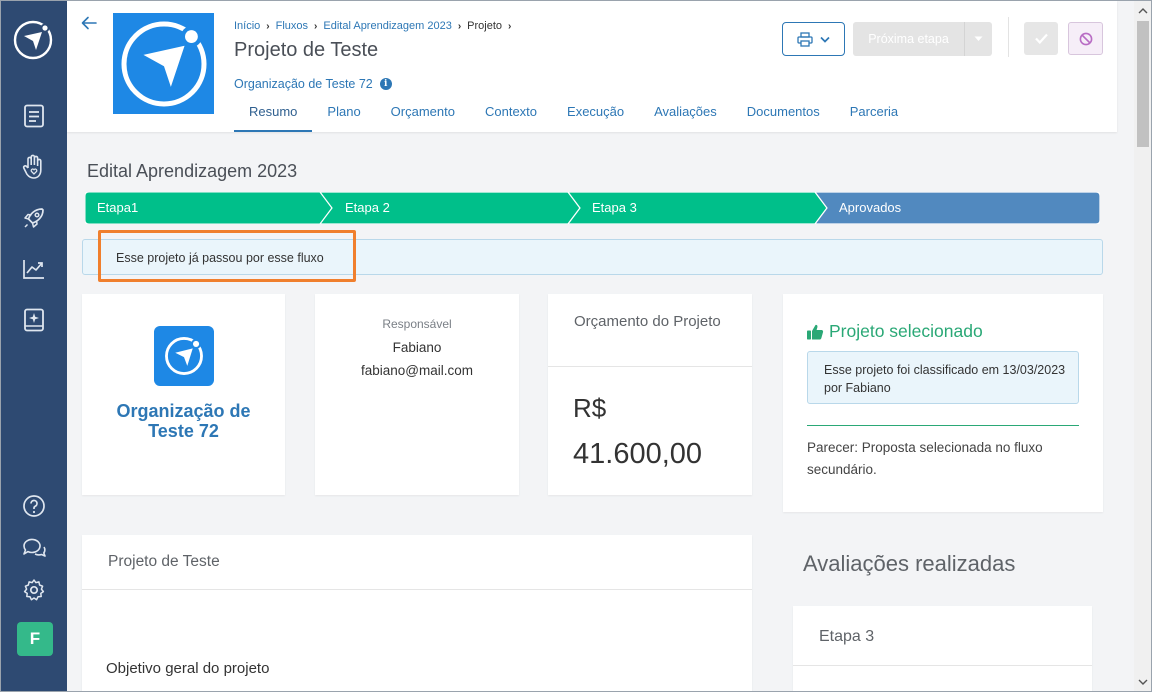 This screenshot has height=692, width=1152. What do you see at coordinates (35, 639) in the screenshot?
I see `user-avatar: F` at bounding box center [35, 639].